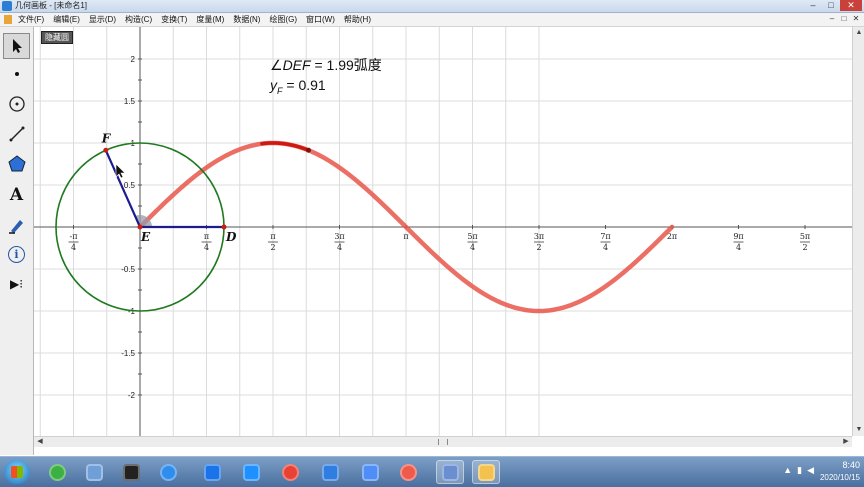 This screenshot has width=864, height=487. I want to click on 360-browser-icon, so click(57, 472).